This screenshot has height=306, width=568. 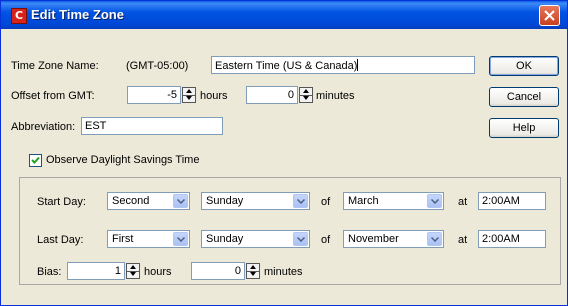 I want to click on offset-hours-label: hours, so click(x=214, y=96).